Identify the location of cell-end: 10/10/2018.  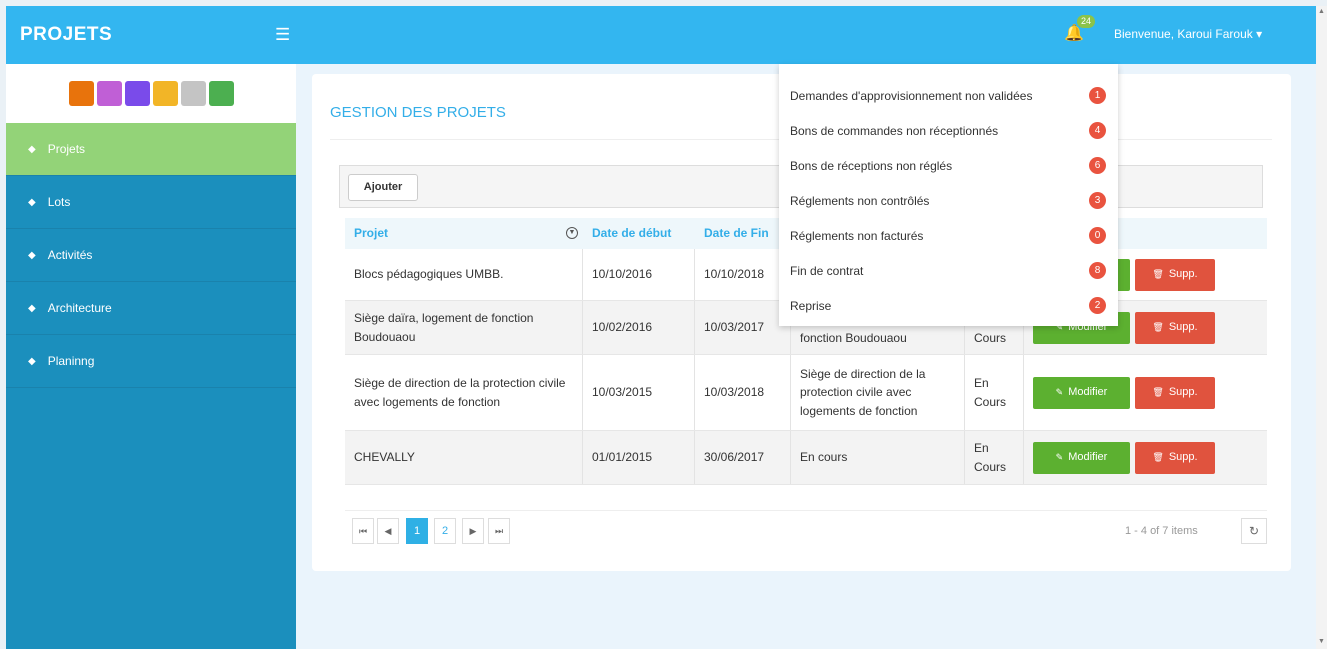
(743, 274).